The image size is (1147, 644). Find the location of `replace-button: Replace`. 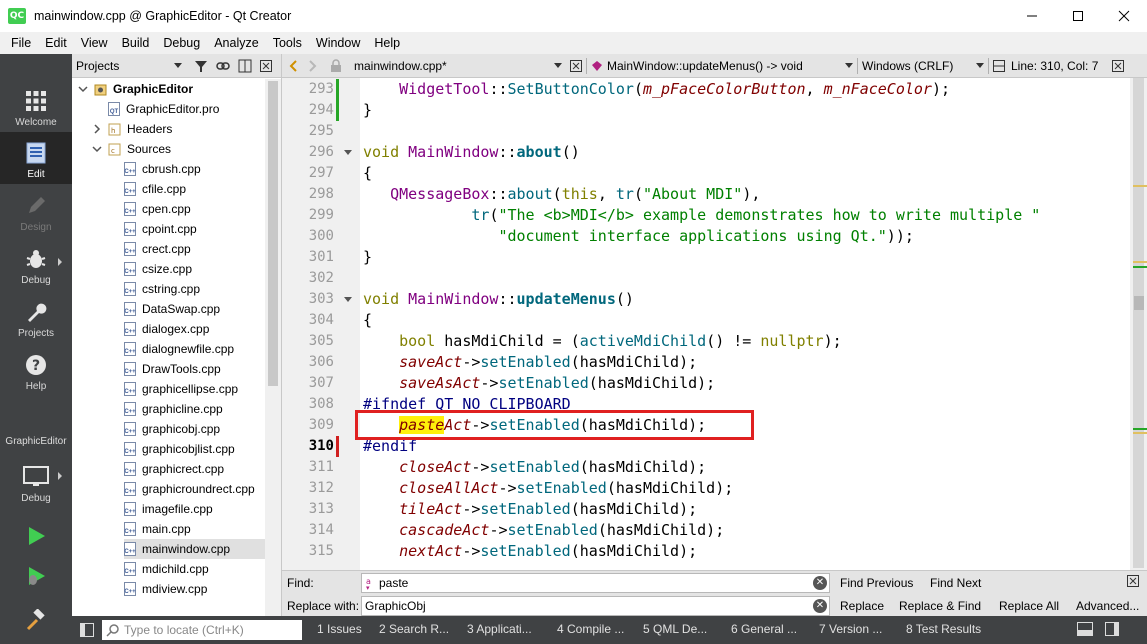

replace-button: Replace is located at coordinates (862, 606).